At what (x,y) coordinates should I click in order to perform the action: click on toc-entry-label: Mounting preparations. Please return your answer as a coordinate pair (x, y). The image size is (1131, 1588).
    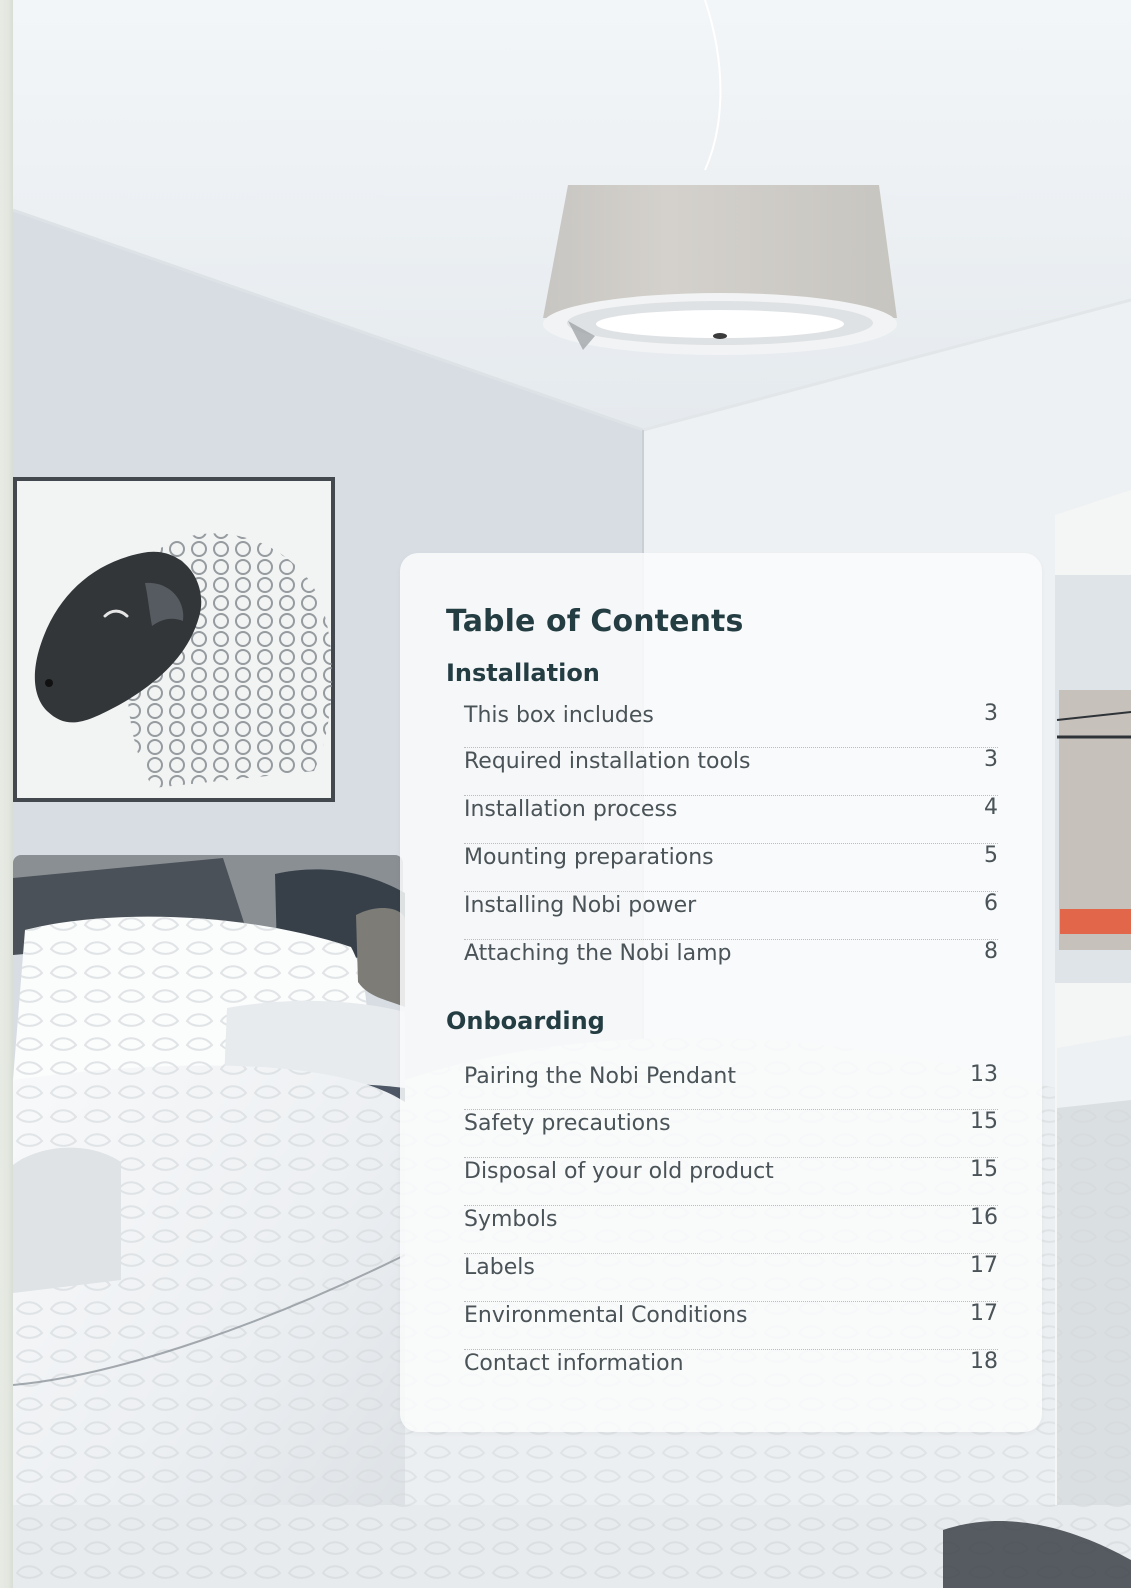
    Looking at the image, I should click on (589, 858).